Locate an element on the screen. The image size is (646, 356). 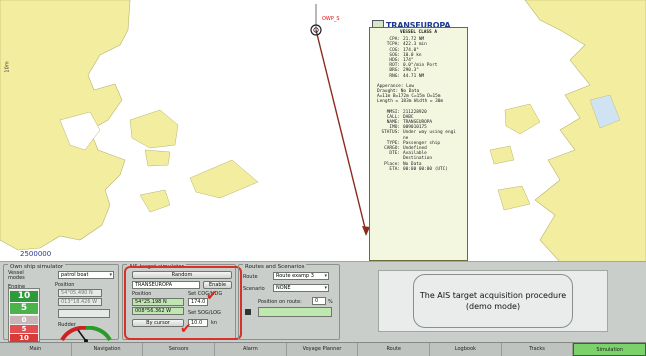
random-button: Random is located at coordinates (182, 275).